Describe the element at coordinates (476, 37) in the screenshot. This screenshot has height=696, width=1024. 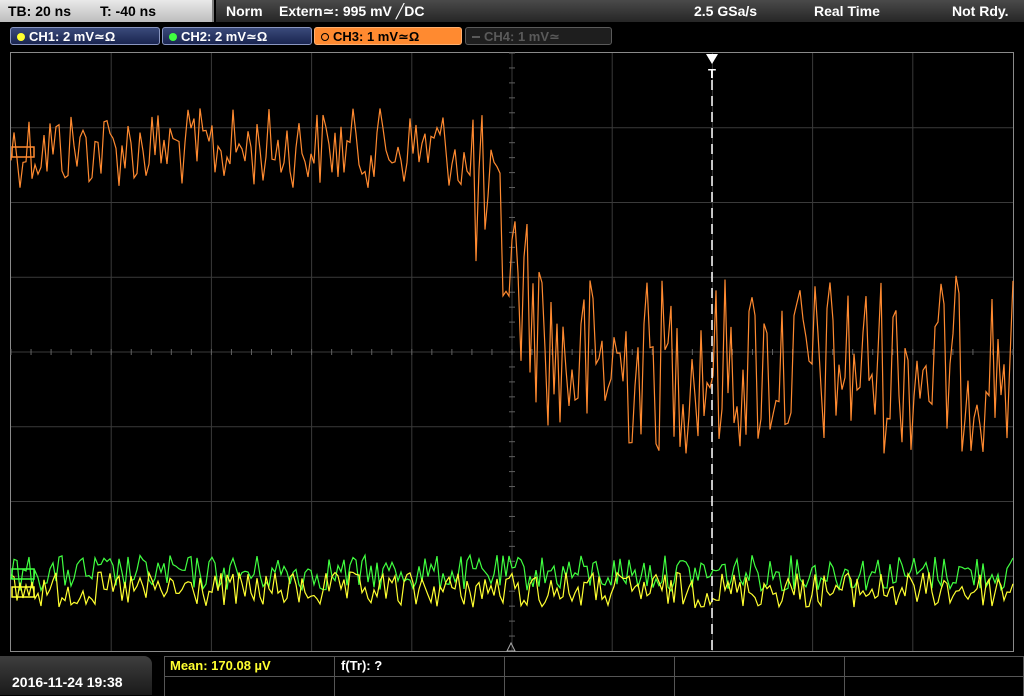
I see `channel-4-off-icon` at that location.